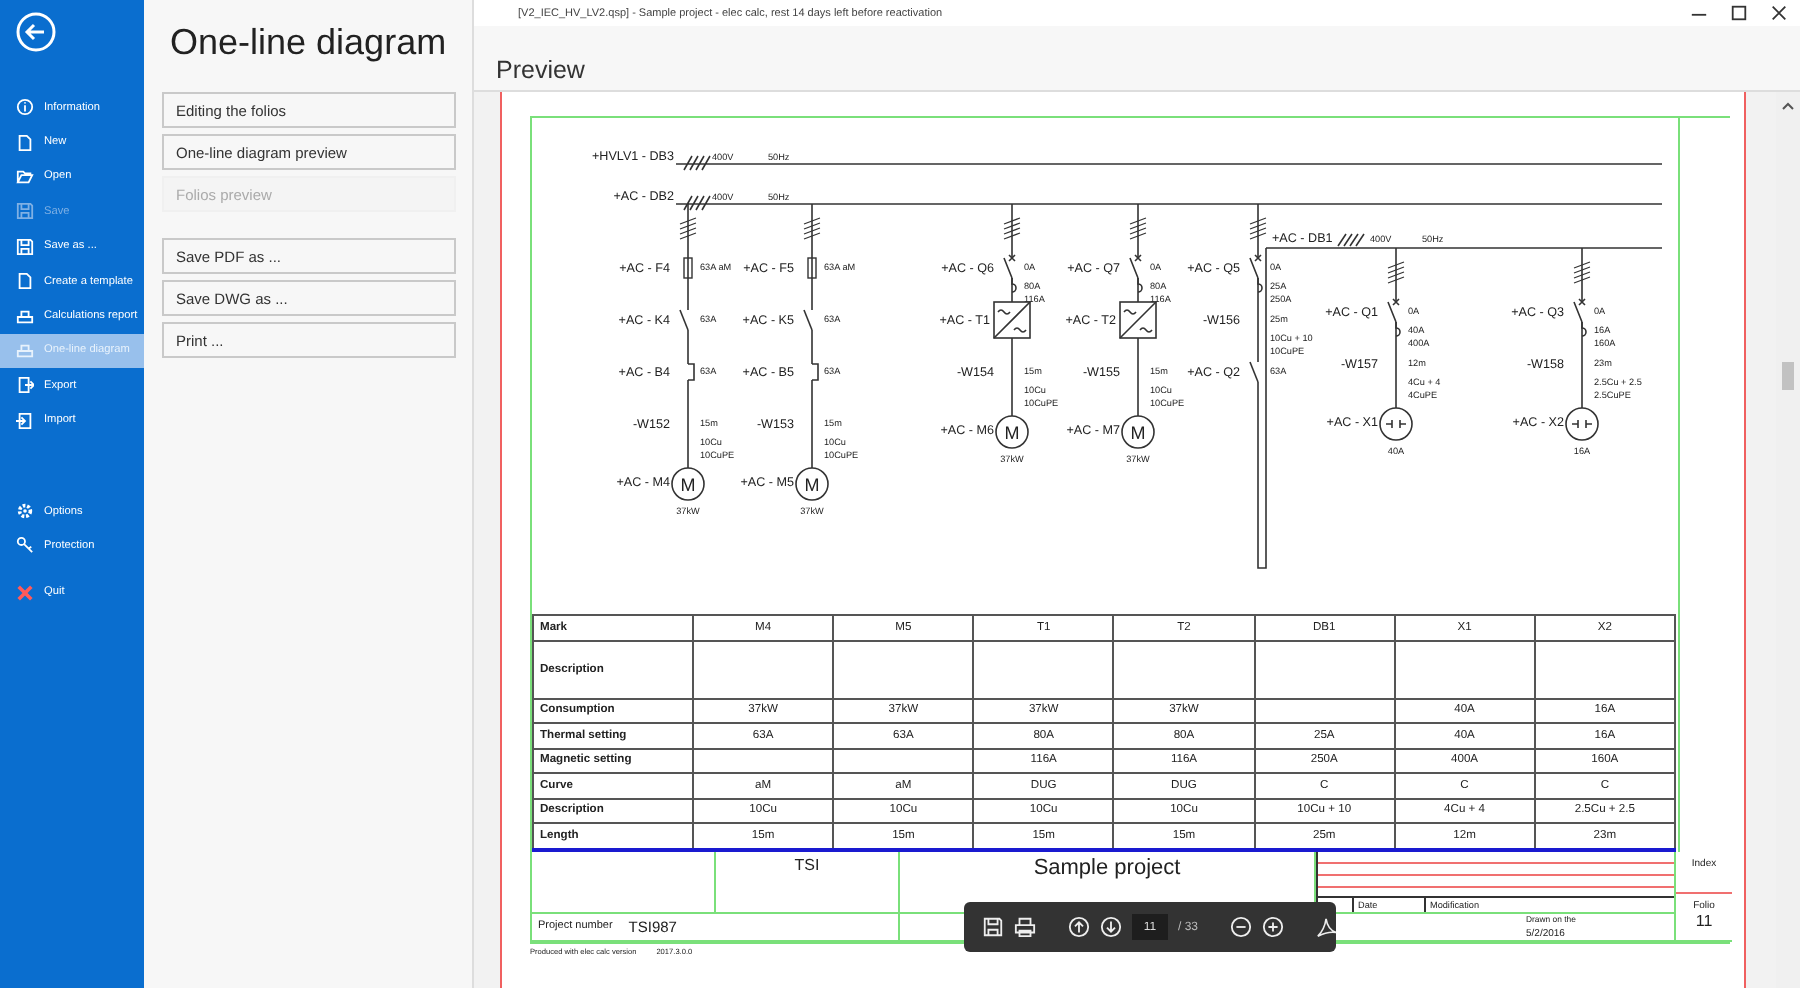 Image resolution: width=1800 pixels, height=988 pixels. I want to click on pdf-icon, so click(1327, 927).